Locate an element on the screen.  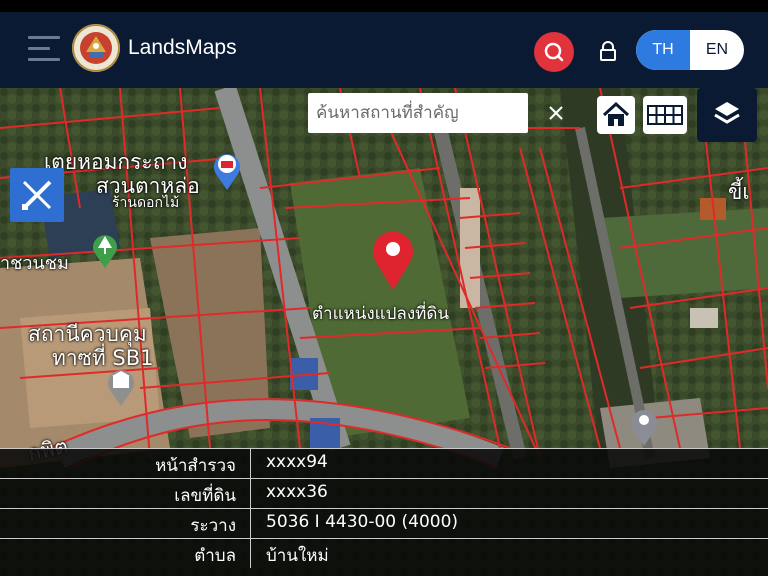
parcel-location-label: ตำแหน่งแปลงที่ดิน is located at coordinates (381, 314).